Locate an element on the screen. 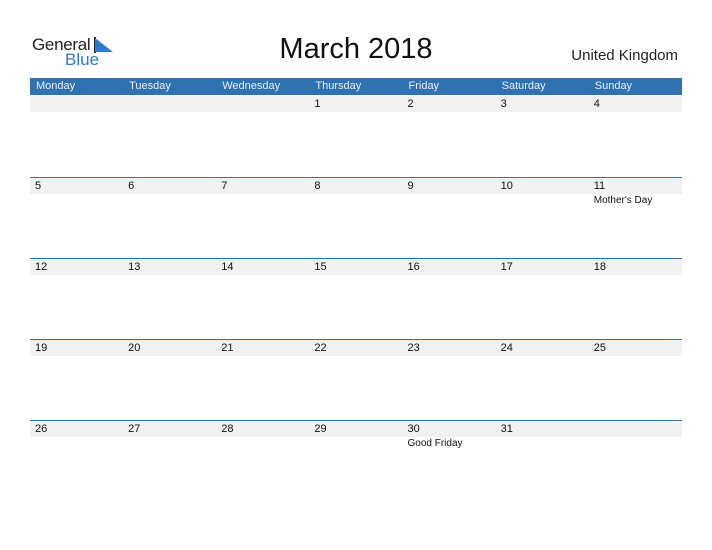 This screenshot has width=712, height=550. day-number: 18 is located at coordinates (599, 267).